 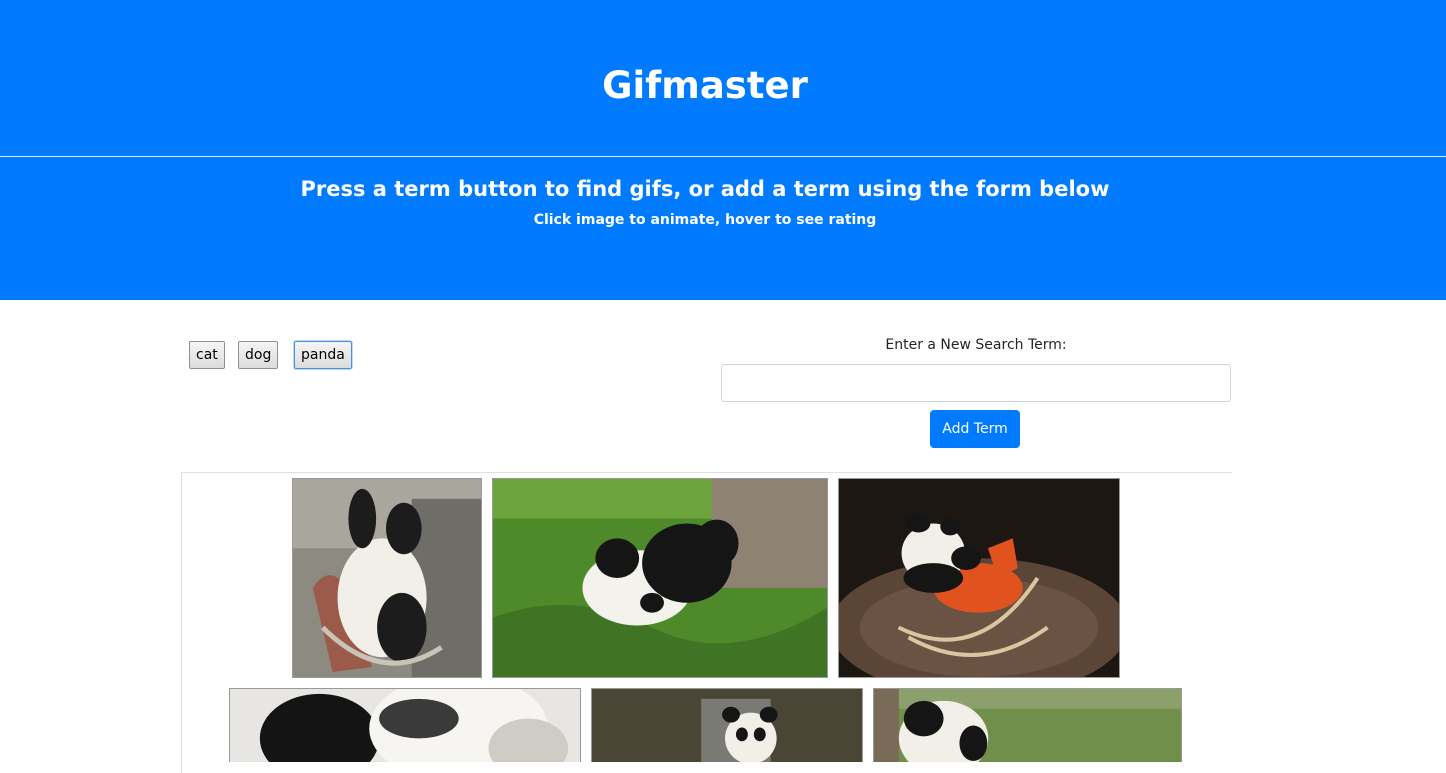 I want to click on term-button-cat: cat, so click(x=207, y=355).